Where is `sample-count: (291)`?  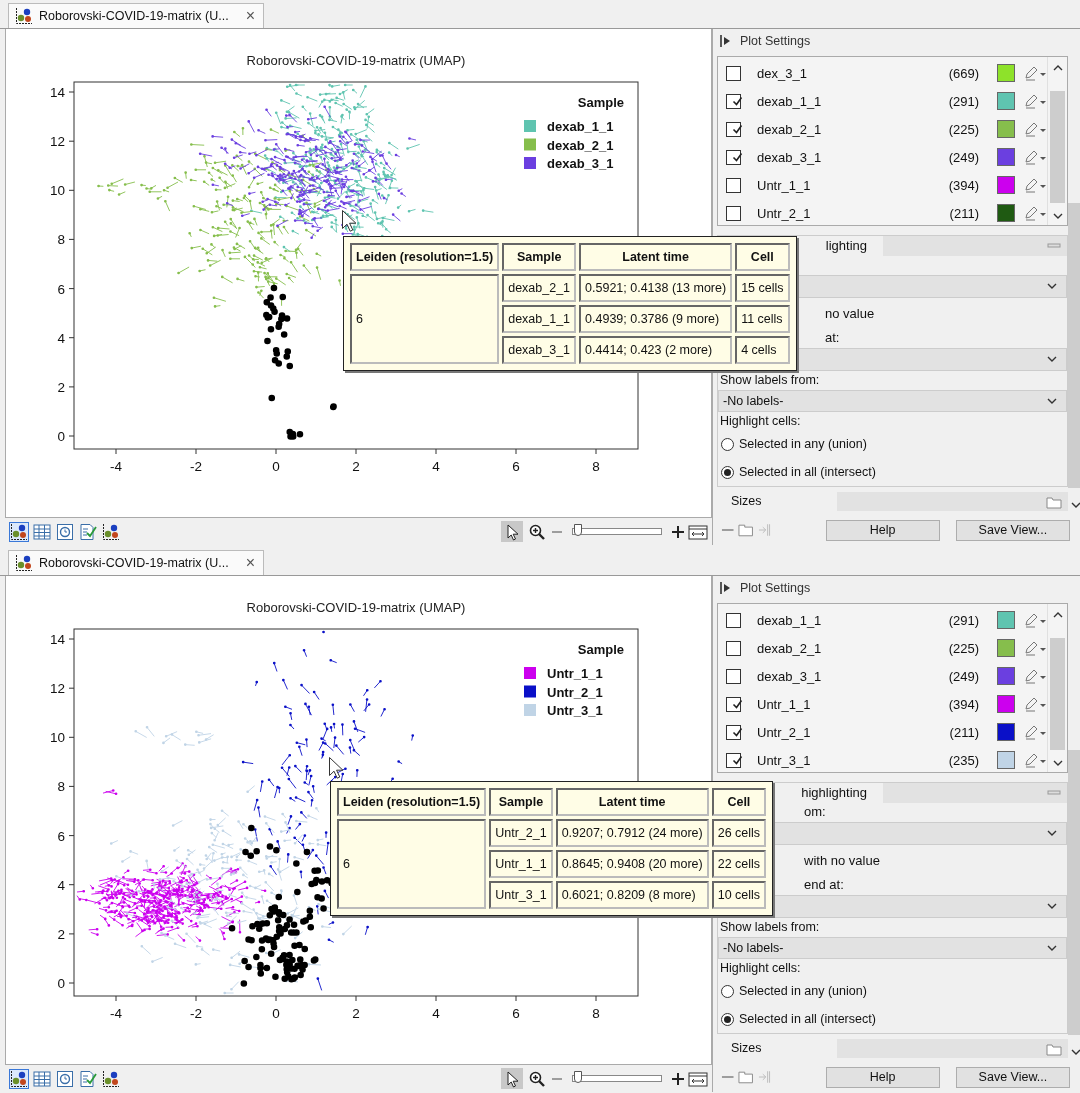 sample-count: (291) is located at coordinates (963, 101).